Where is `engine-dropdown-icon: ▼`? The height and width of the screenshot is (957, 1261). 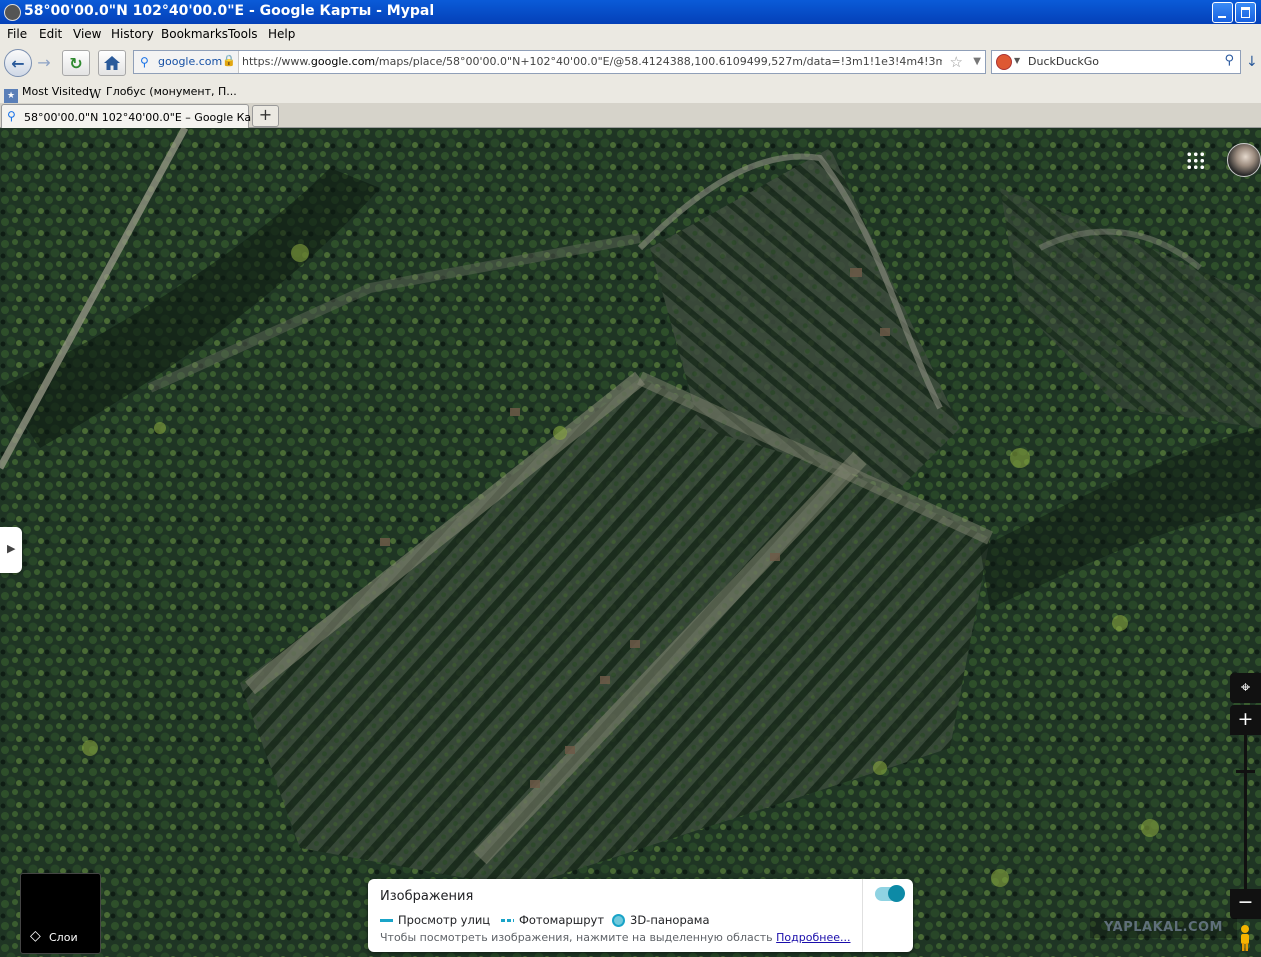 engine-dropdown-icon: ▼ is located at coordinates (1017, 60).